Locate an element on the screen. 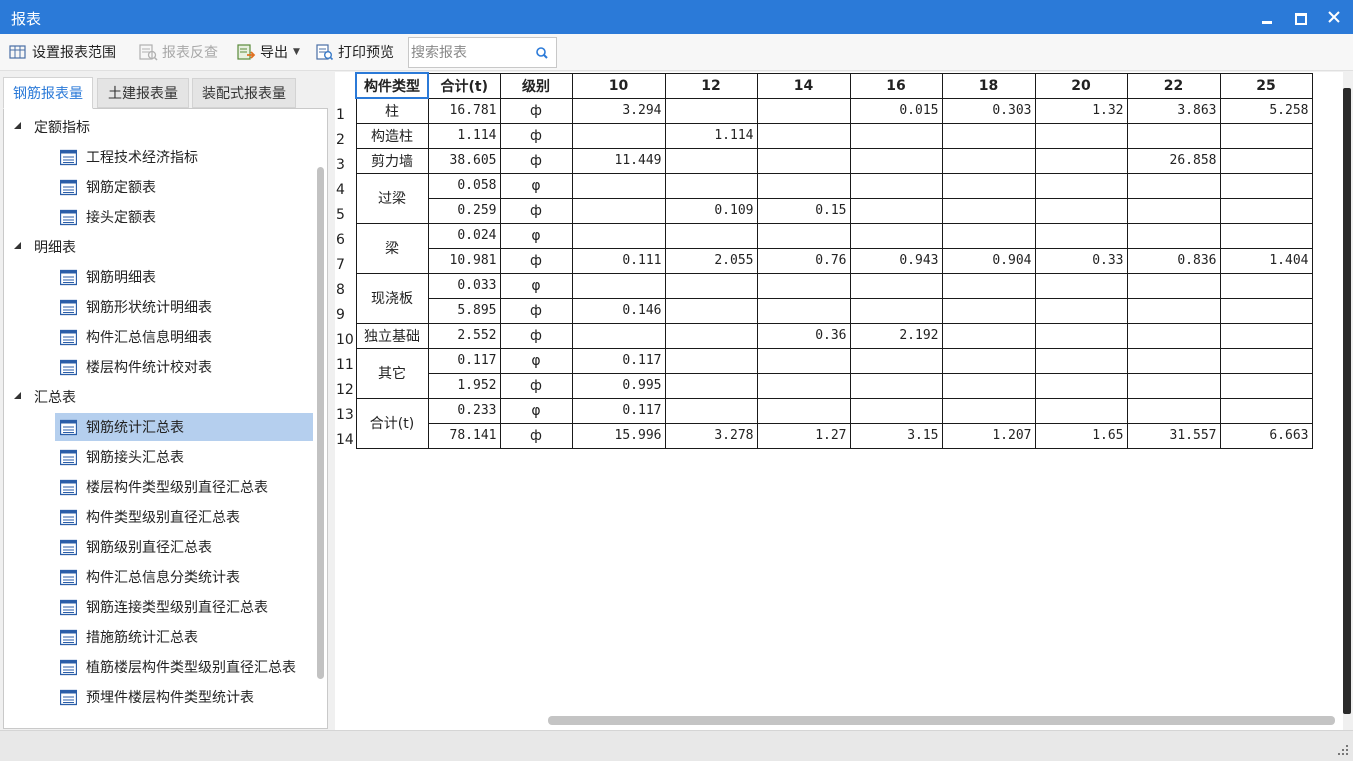  table-row: 1 柱 16.781 ф 3.294 0.015 0.303 1.32 3.863 5.258 is located at coordinates (824, 110).